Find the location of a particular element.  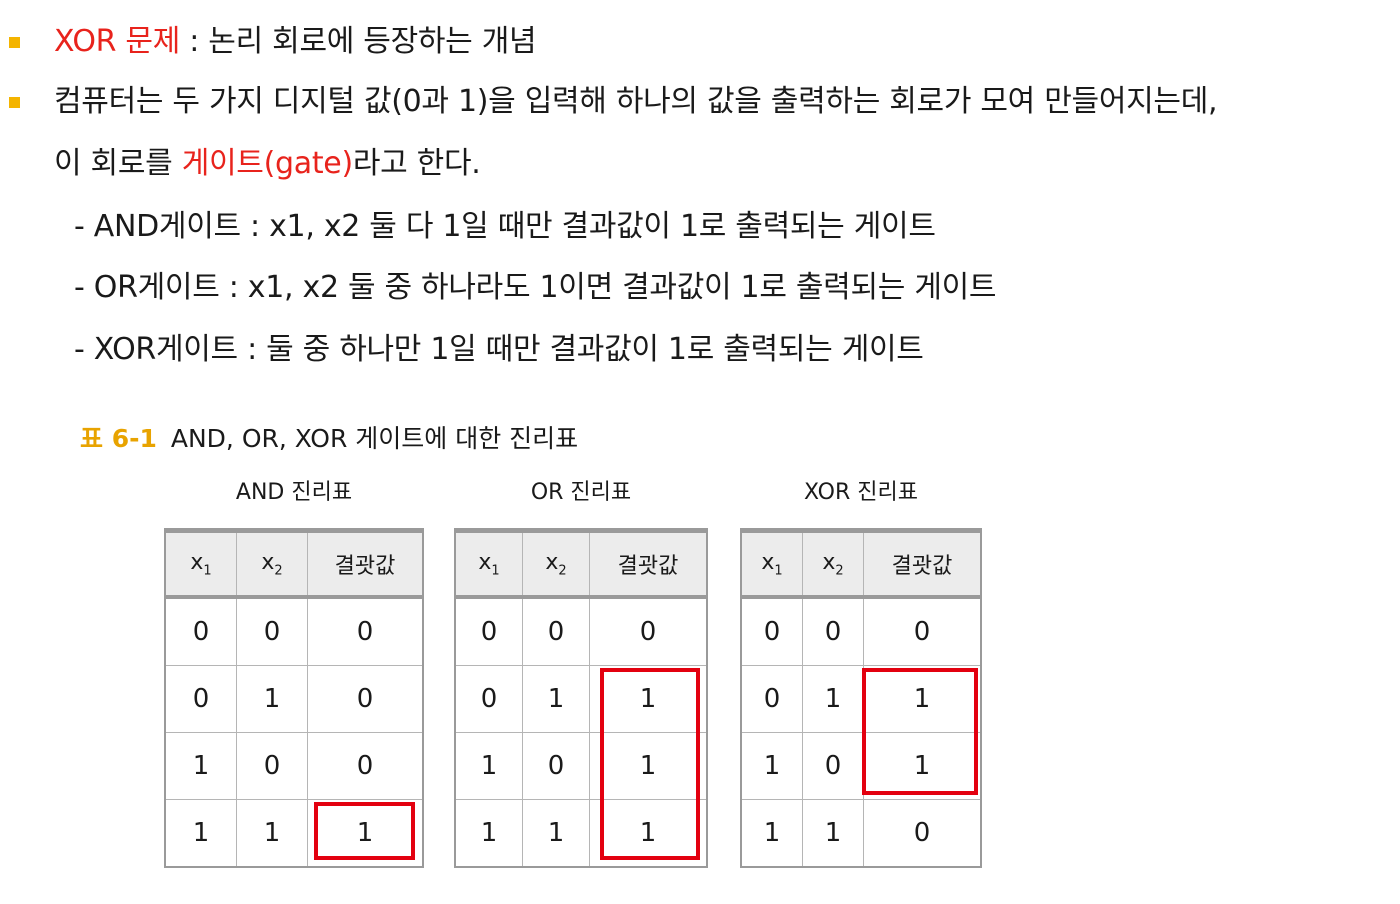

table-row: 100 is located at coordinates (294, 766).